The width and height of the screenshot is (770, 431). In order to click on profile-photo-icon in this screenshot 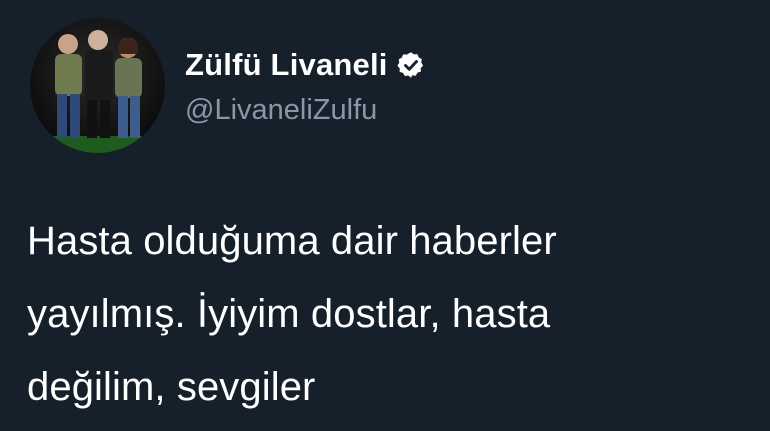, I will do `click(97, 85)`.